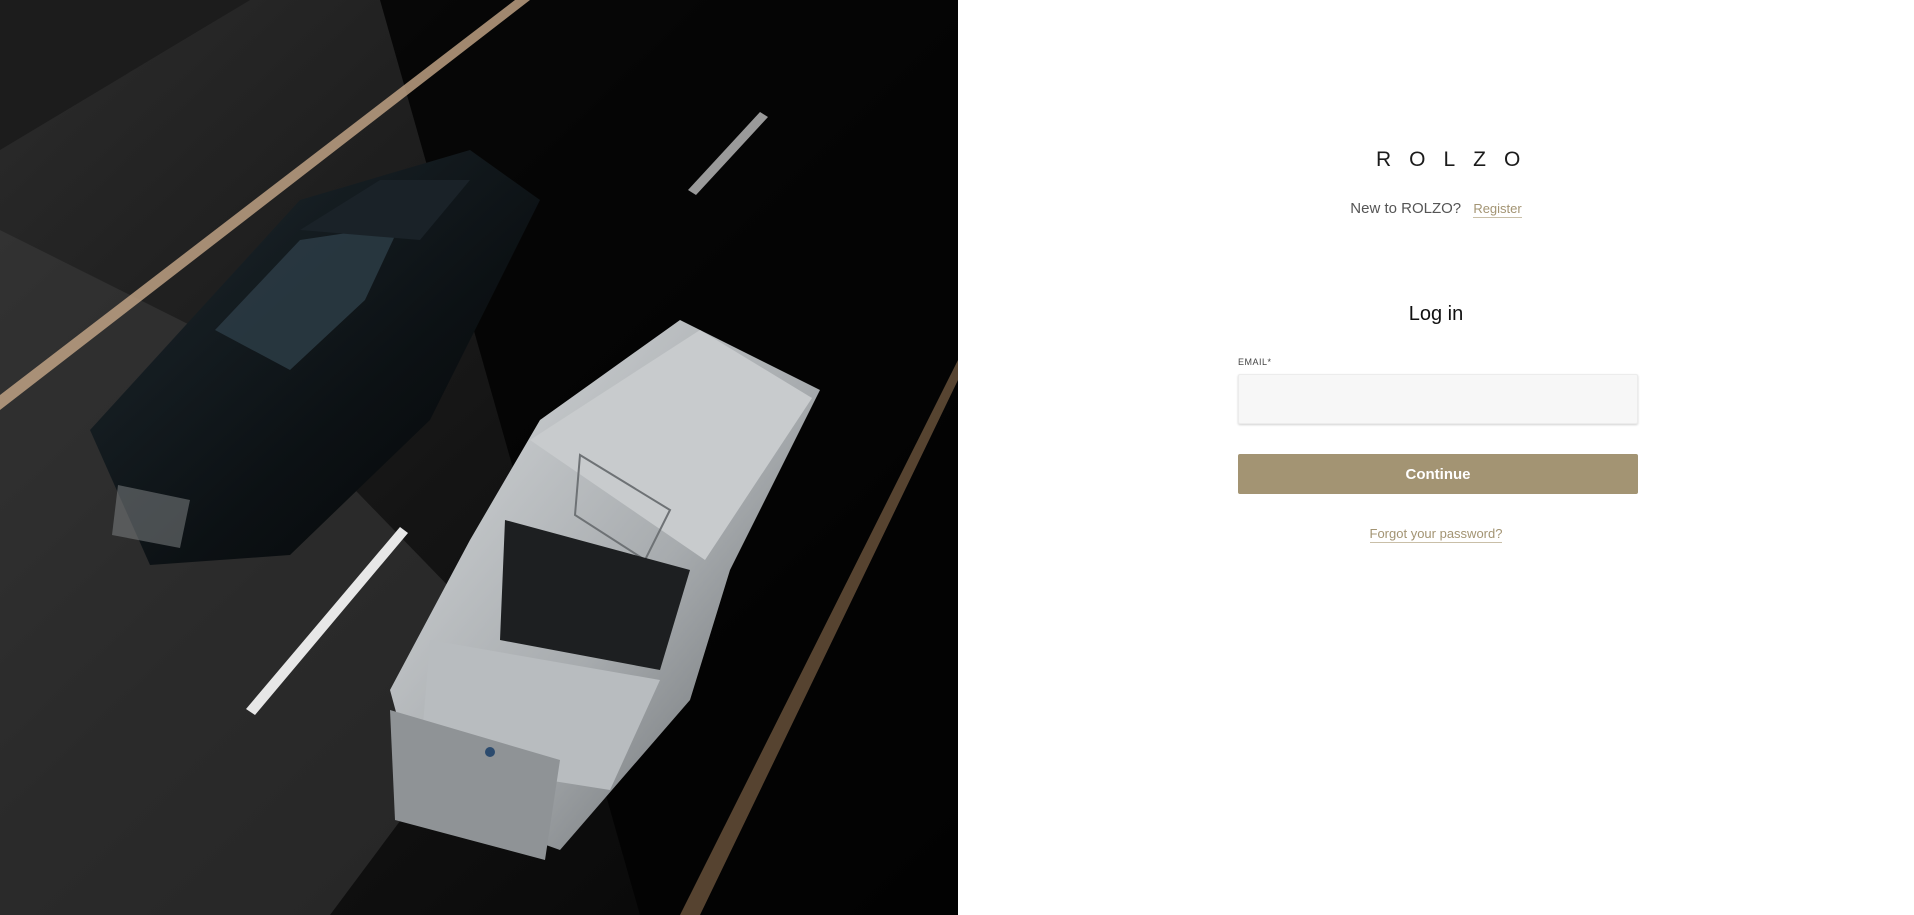  I want to click on forgot-password-link: Forgot your password?, so click(1436, 534).